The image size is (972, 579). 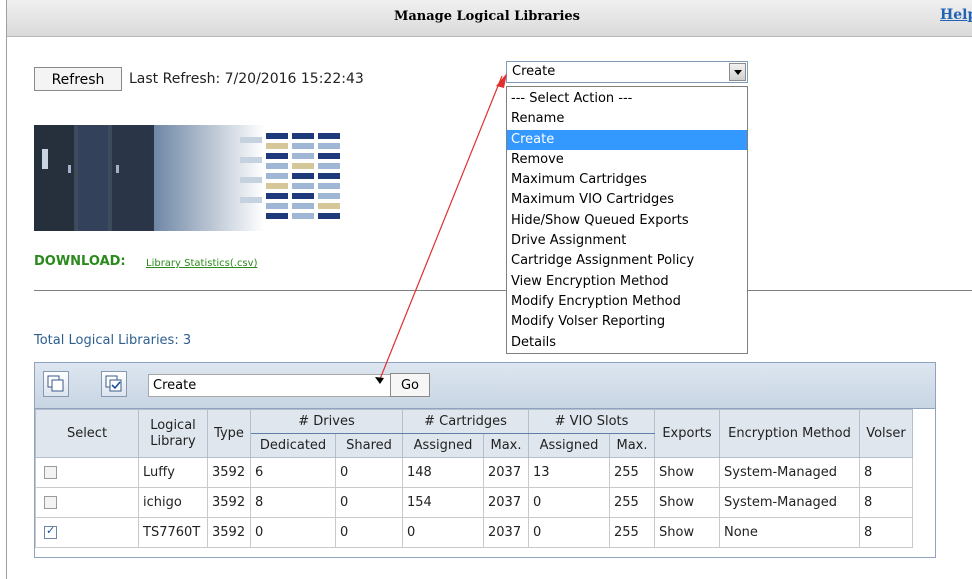 What do you see at coordinates (569, 445) in the screenshot?
I see `col-vio-assigned: Assigned` at bounding box center [569, 445].